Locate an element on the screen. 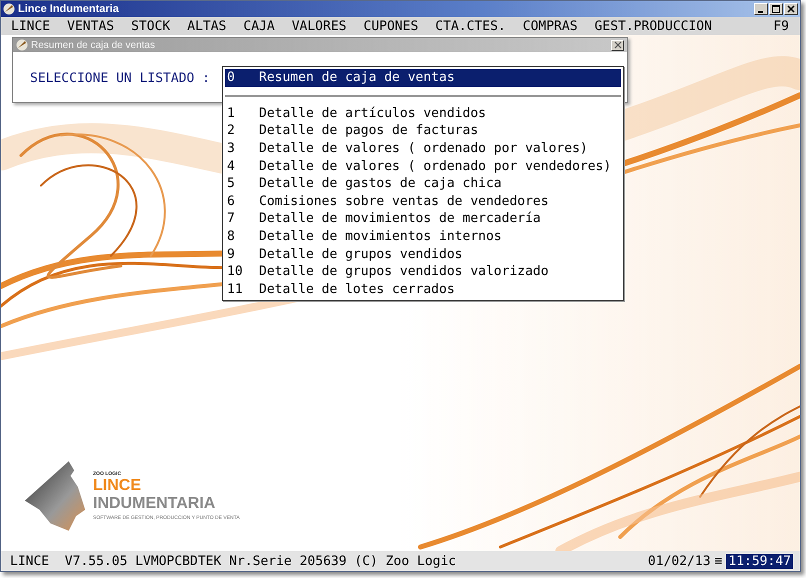 This screenshot has height=578, width=806. date-label: 01/02/13 is located at coordinates (679, 561).